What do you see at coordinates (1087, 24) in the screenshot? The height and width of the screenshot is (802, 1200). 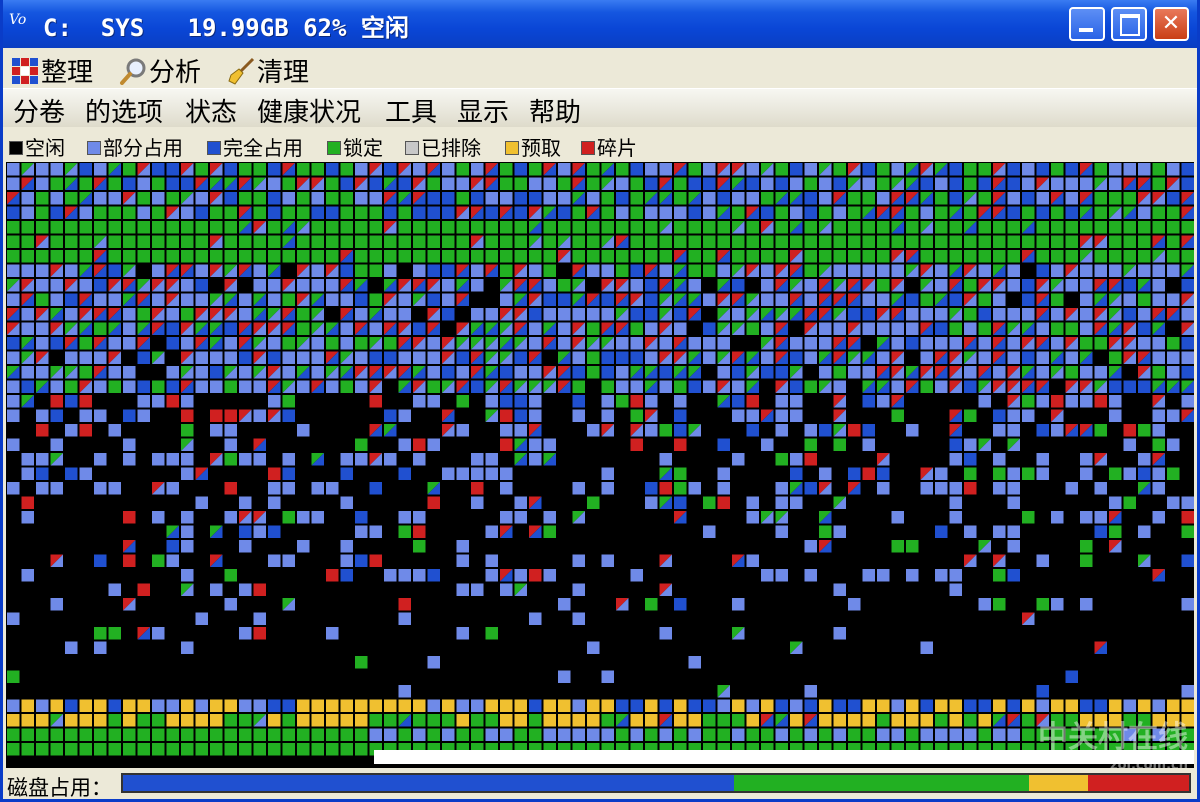 I see `minimize-button` at bounding box center [1087, 24].